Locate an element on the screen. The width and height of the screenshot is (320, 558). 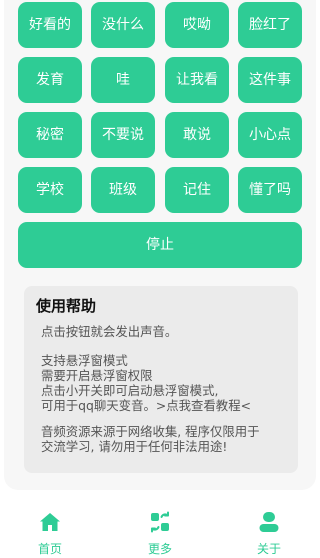
help-text-line: 可用于qq聊天变音。>点我查看教程< is located at coordinates (146, 406).